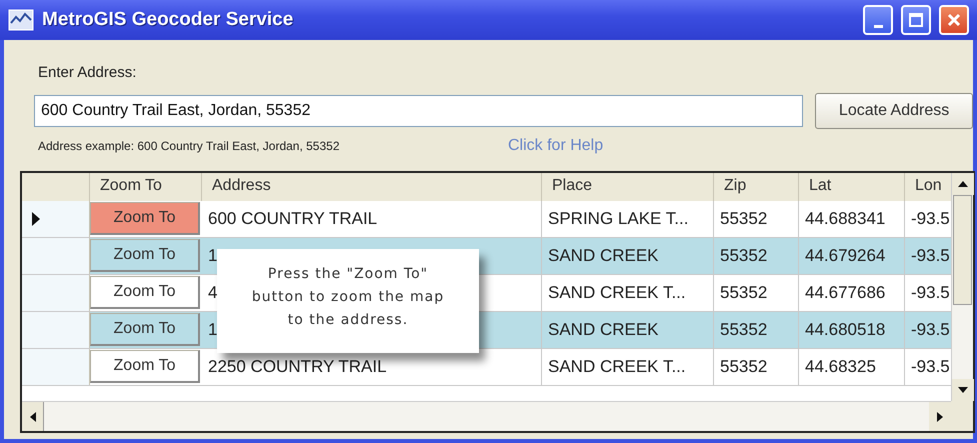 The image size is (977, 443). What do you see at coordinates (372, 219) in the screenshot?
I see `table-cell: 600 COUNTRY TRAIL` at bounding box center [372, 219].